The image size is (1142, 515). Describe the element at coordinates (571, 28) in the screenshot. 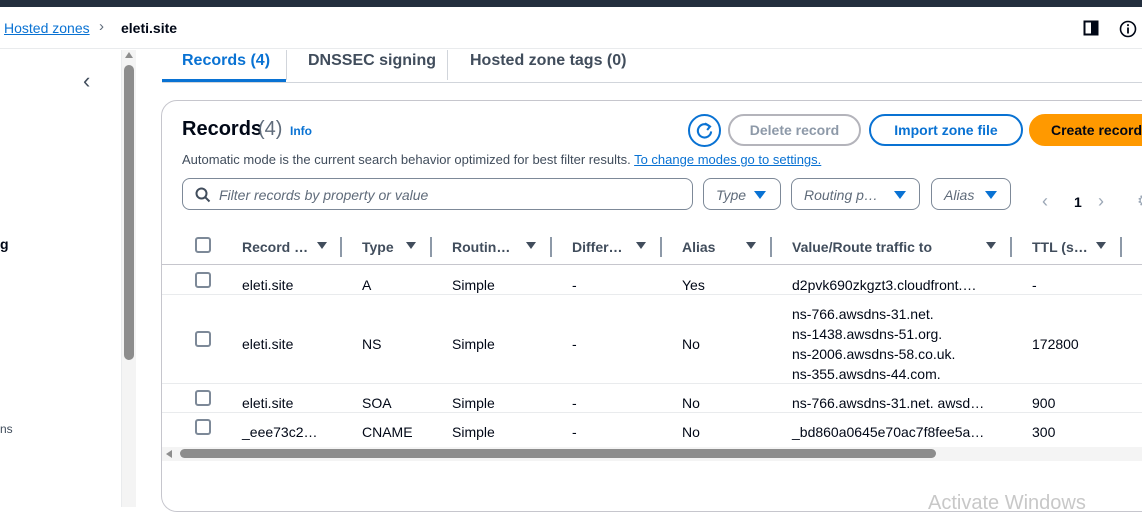

I see `breadcrumb: Hosted zones › eleti.site` at that location.